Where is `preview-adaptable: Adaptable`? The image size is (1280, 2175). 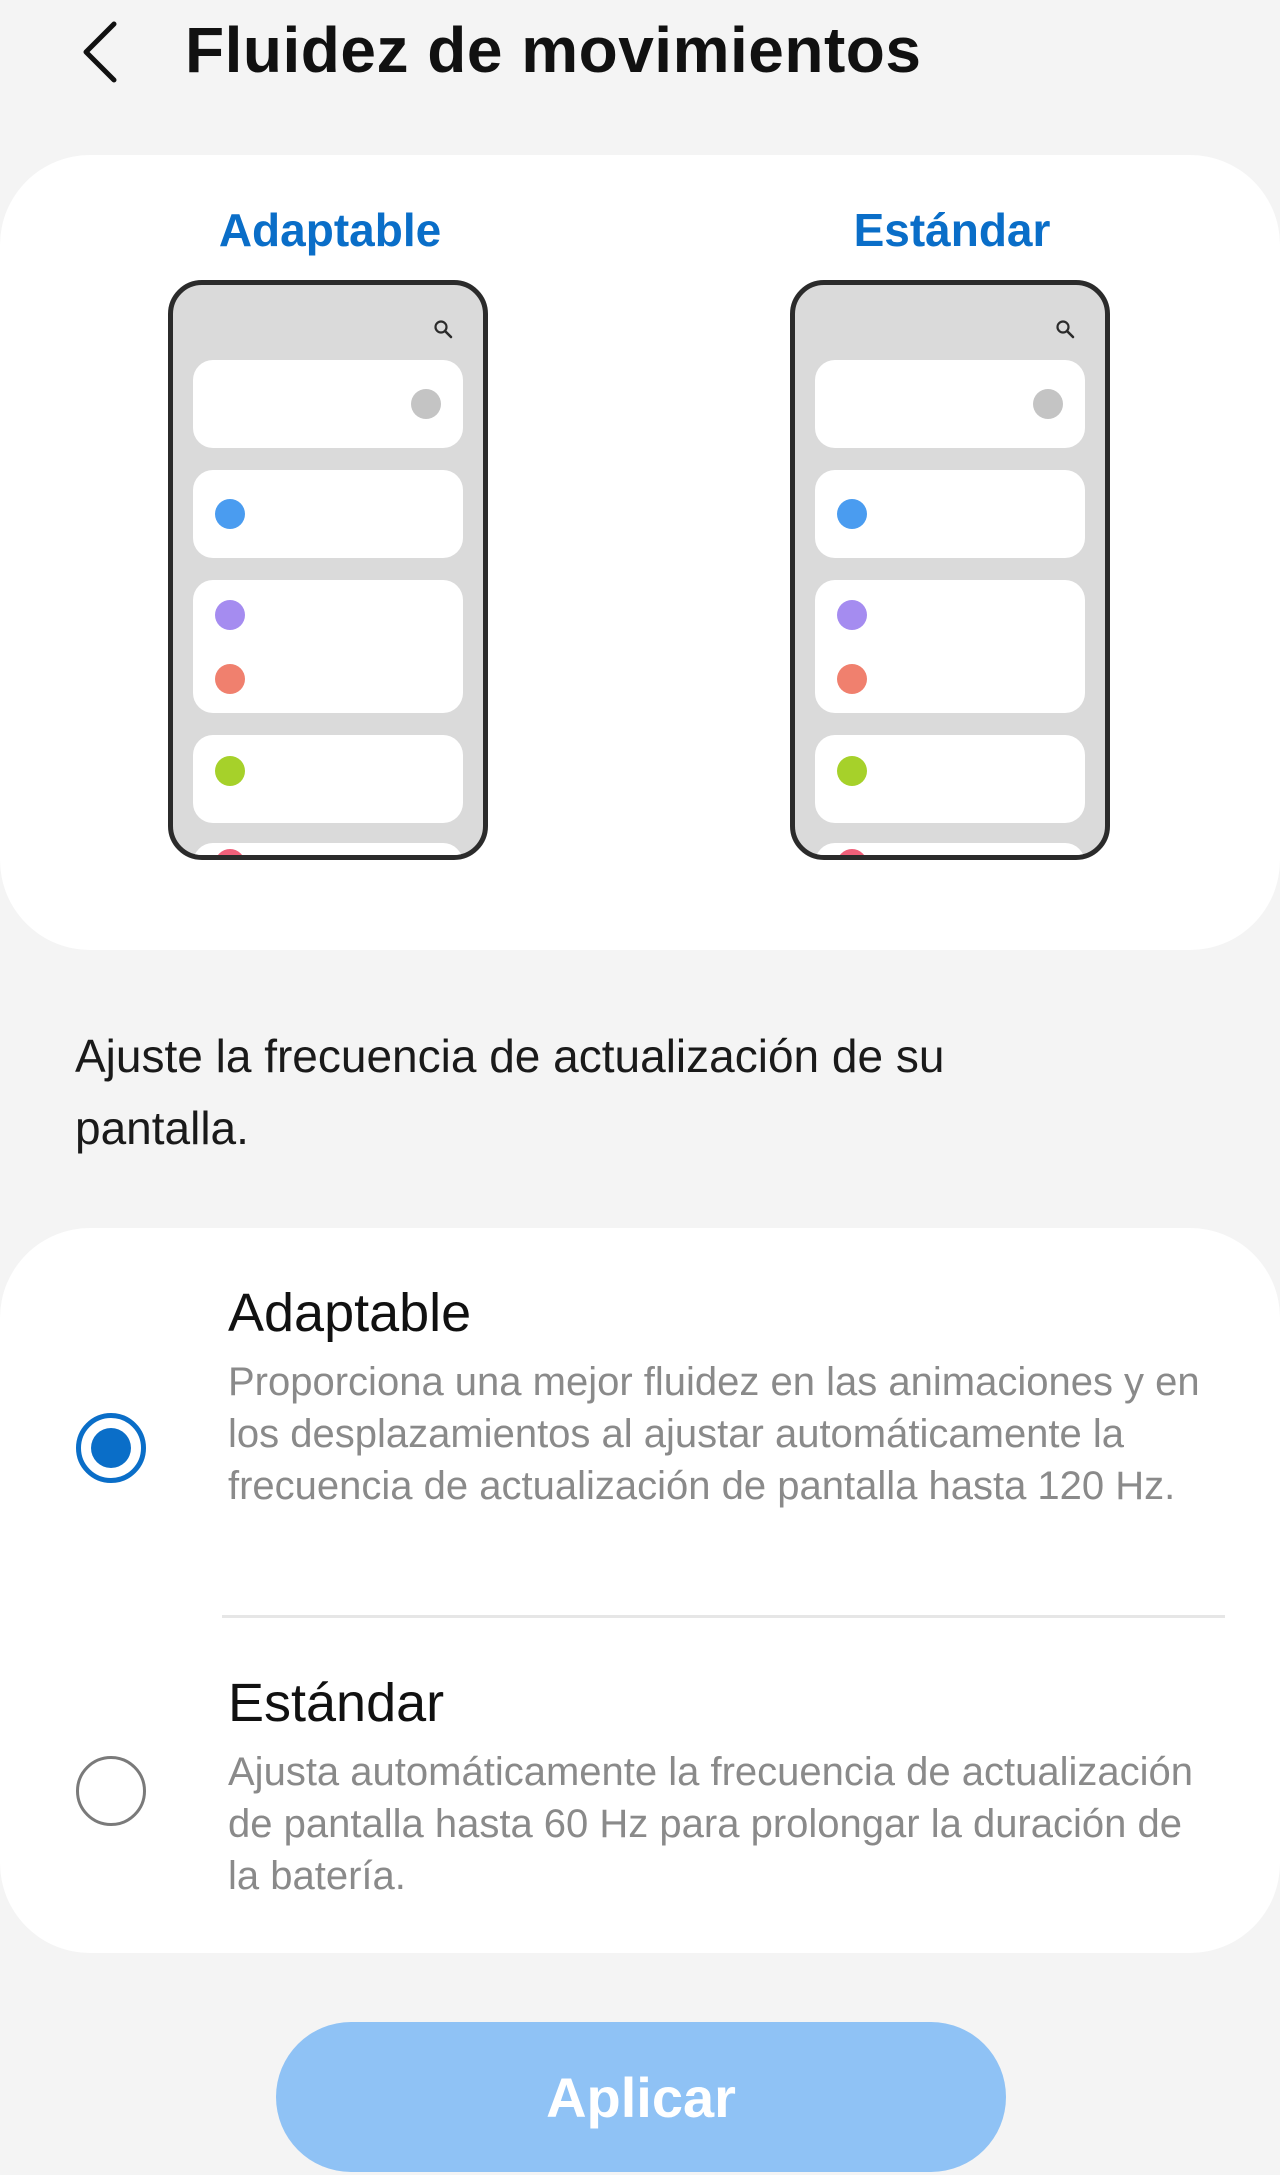 preview-adaptable: Adaptable is located at coordinates (330, 530).